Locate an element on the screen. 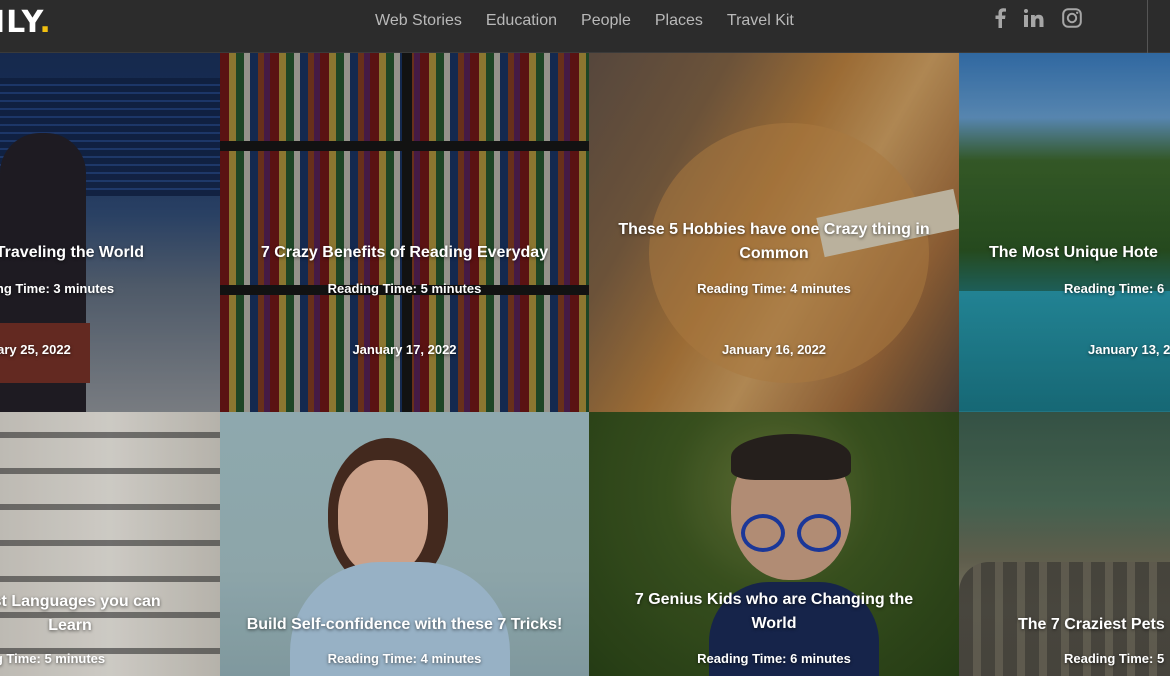 The height and width of the screenshot is (676, 1170). card-reading-time: Reading Time: 6 is located at coordinates (1114, 288).